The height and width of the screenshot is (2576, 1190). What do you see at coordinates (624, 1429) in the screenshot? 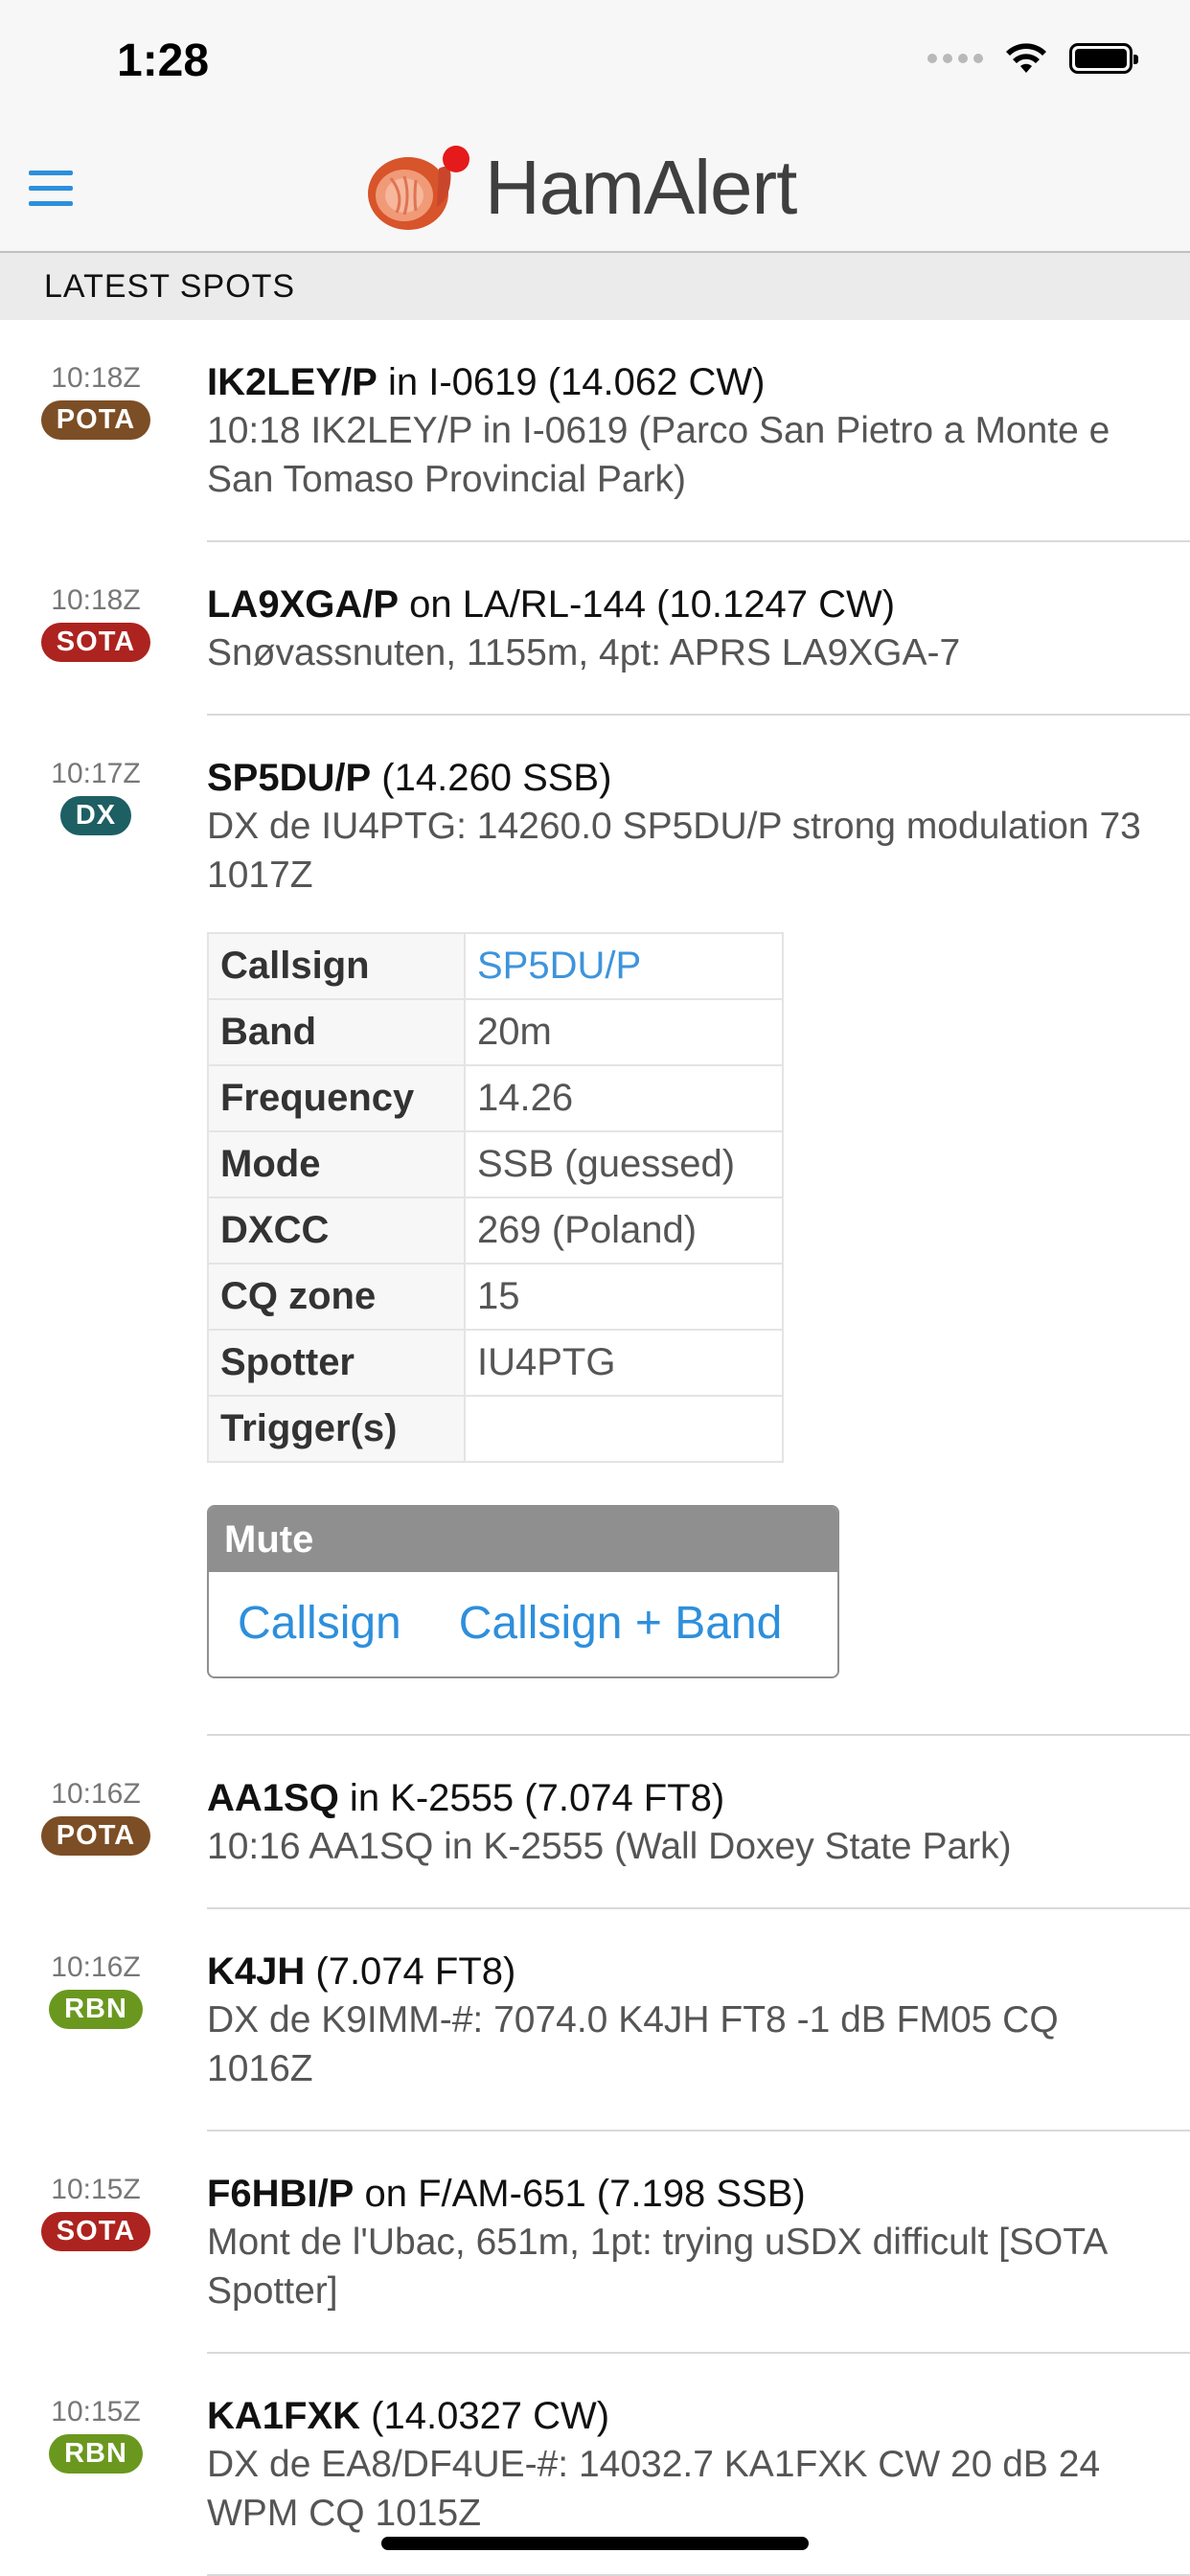
I see `detail-value` at bounding box center [624, 1429].